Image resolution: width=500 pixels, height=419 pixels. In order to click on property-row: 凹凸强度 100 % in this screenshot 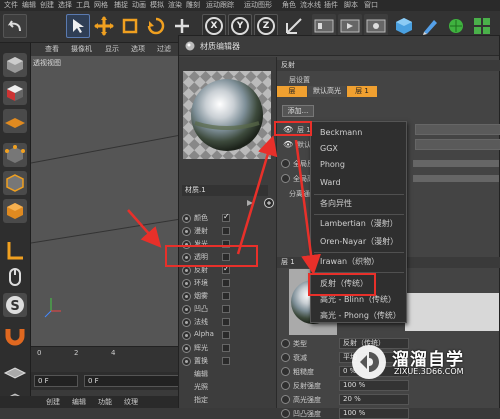, I will do `click(390, 413)`.